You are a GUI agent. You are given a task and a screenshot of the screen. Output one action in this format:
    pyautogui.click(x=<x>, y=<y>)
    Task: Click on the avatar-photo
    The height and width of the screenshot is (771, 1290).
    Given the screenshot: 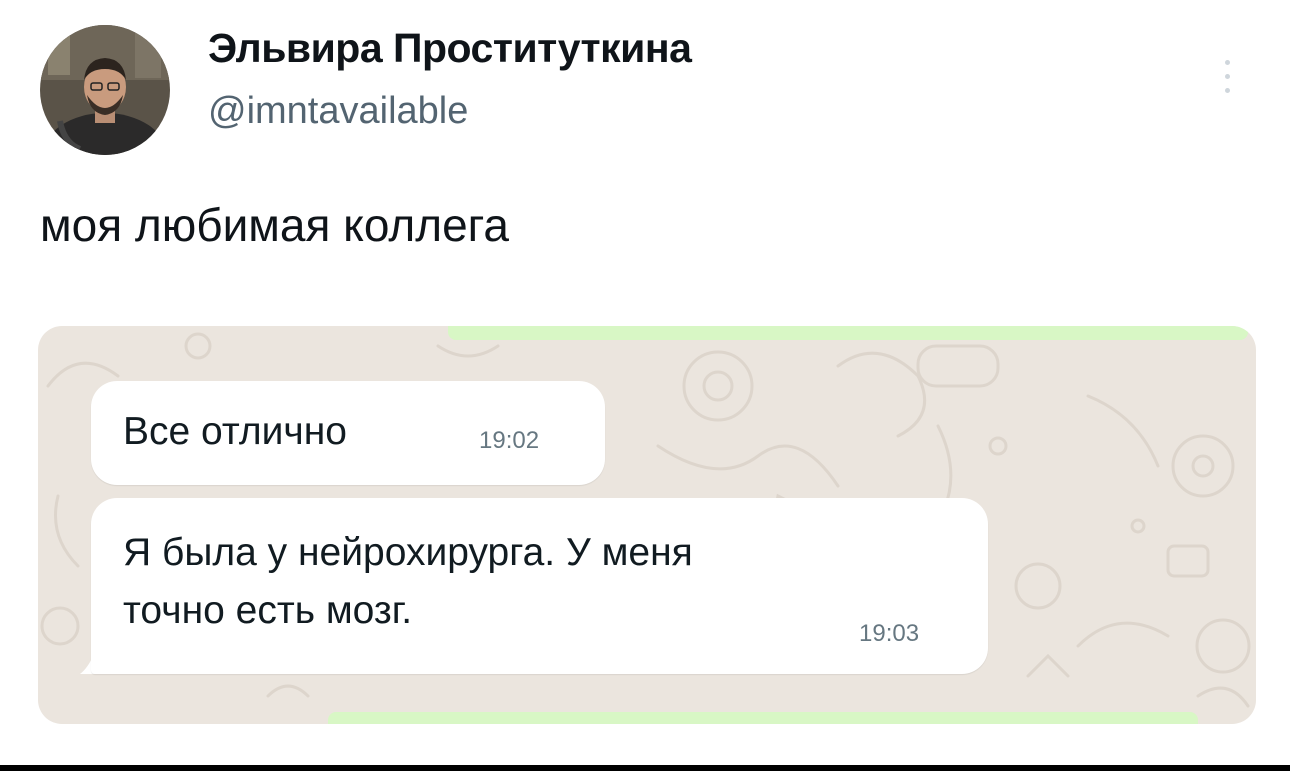 What is the action you would take?
    pyautogui.click(x=105, y=90)
    